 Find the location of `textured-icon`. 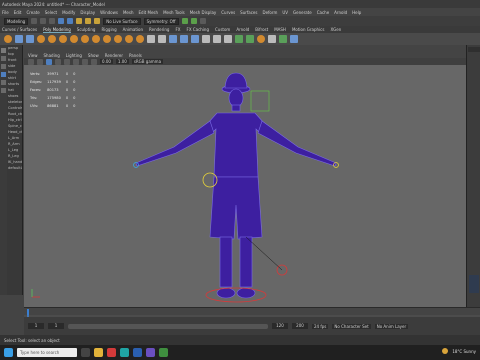

textured-icon is located at coordinates (58, 61).